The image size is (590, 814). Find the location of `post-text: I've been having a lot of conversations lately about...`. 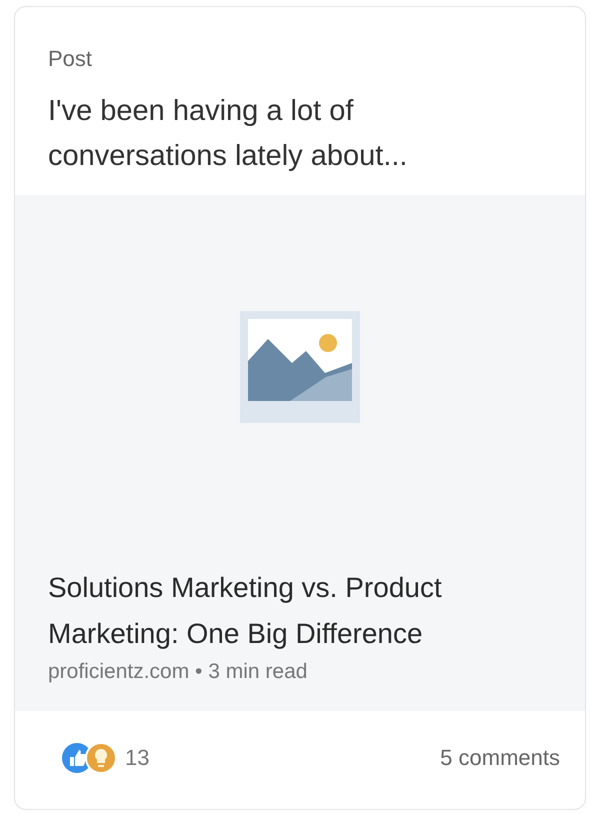

post-text: I've been having a lot of conversations lately about... is located at coordinates (228, 134).